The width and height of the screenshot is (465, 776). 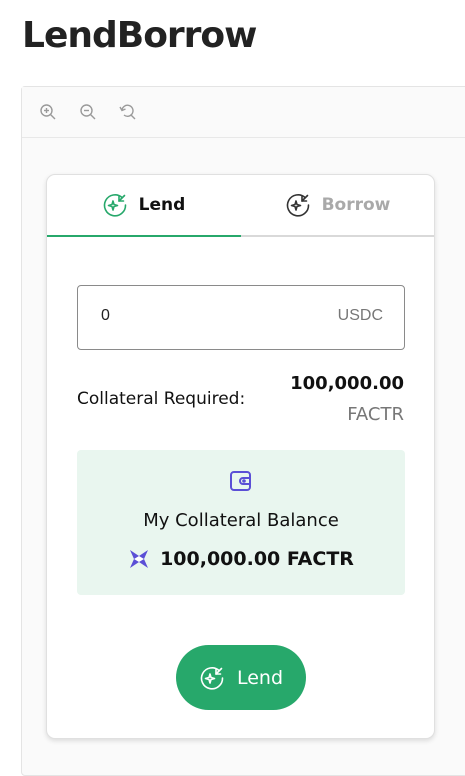 I want to click on lend-button: Lend, so click(x=241, y=677).